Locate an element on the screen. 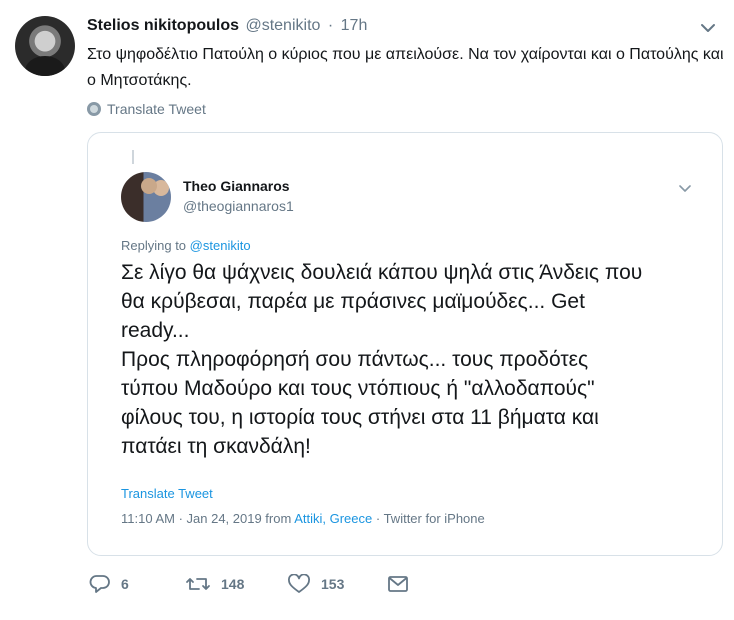 The height and width of the screenshot is (620, 734). reply-button: 6 is located at coordinates (109, 584).